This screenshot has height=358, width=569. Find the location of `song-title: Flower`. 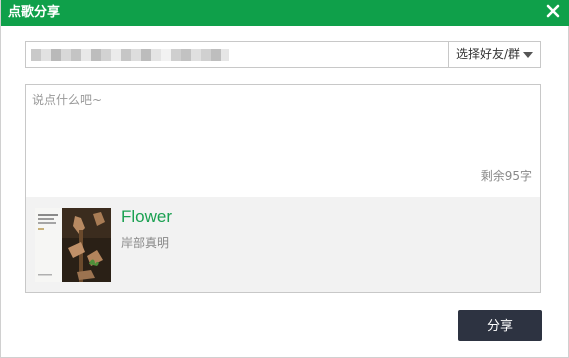

song-title: Flower is located at coordinates (147, 216).